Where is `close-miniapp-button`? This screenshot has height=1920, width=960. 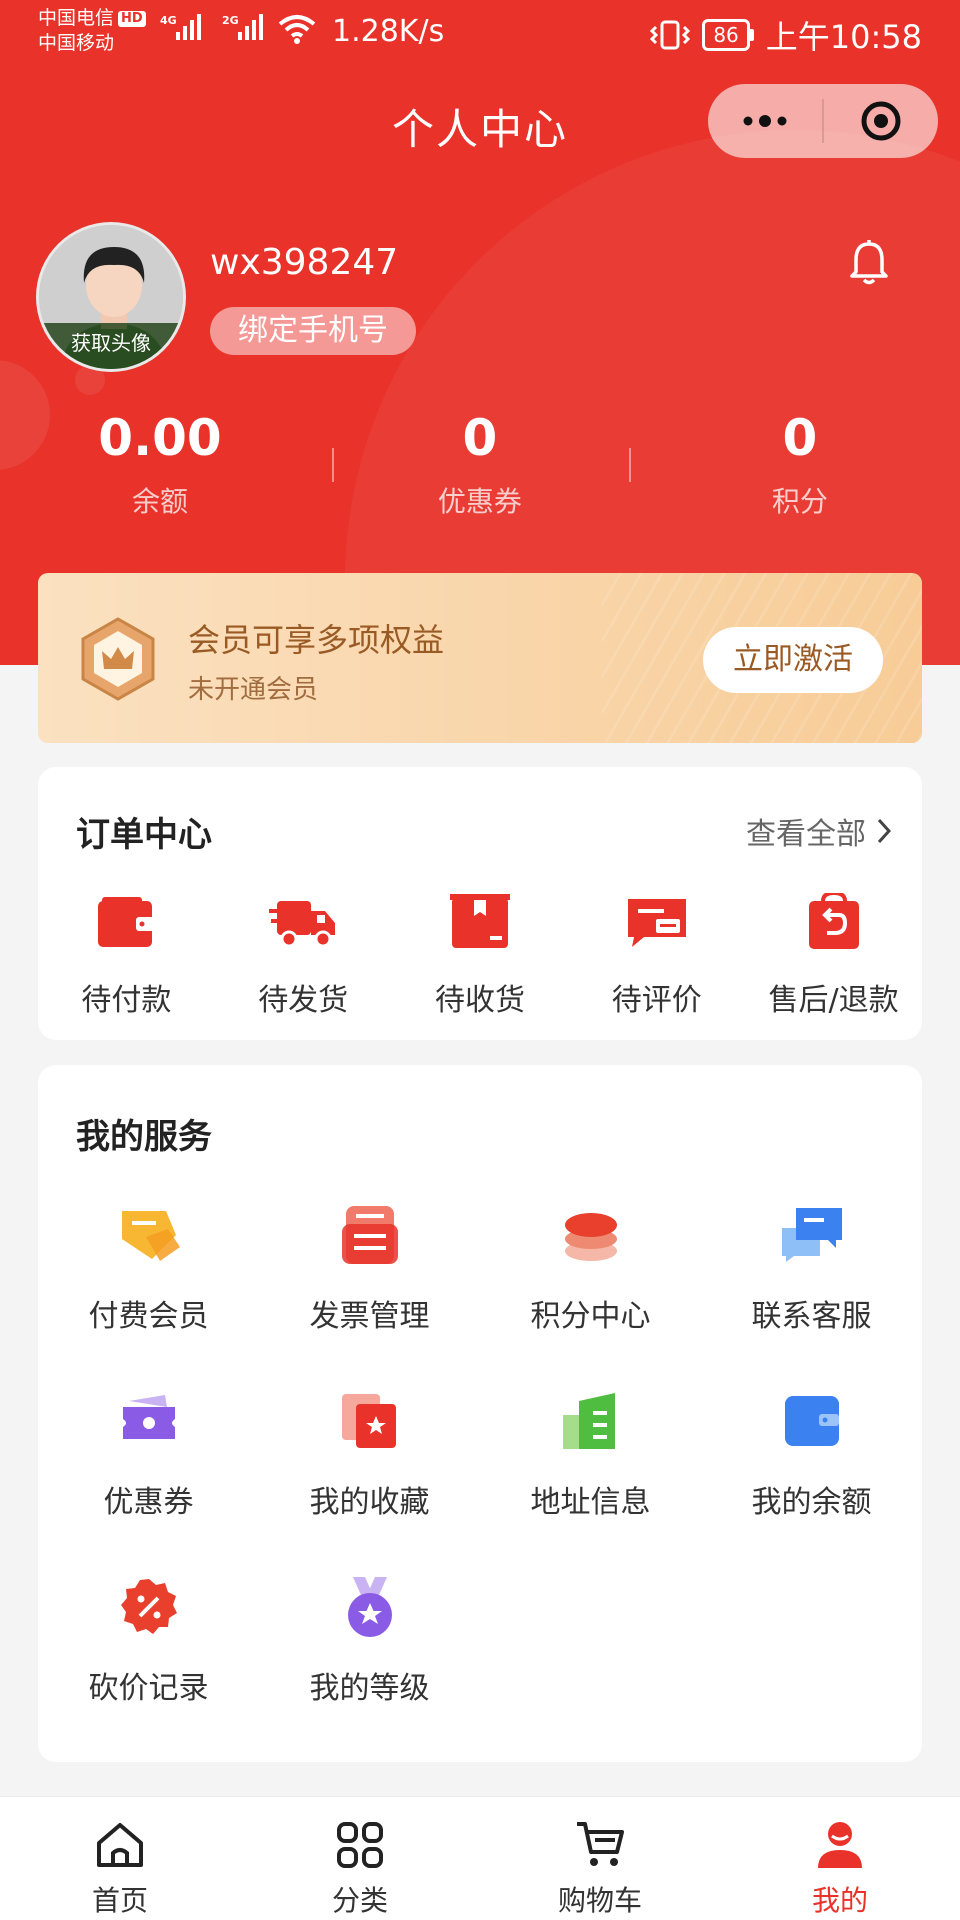 close-miniapp-button is located at coordinates (881, 121).